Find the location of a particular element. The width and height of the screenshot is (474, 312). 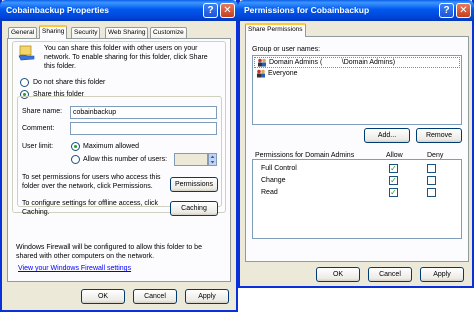

full-control-allow-checkbox: ✓ is located at coordinates (393, 168).